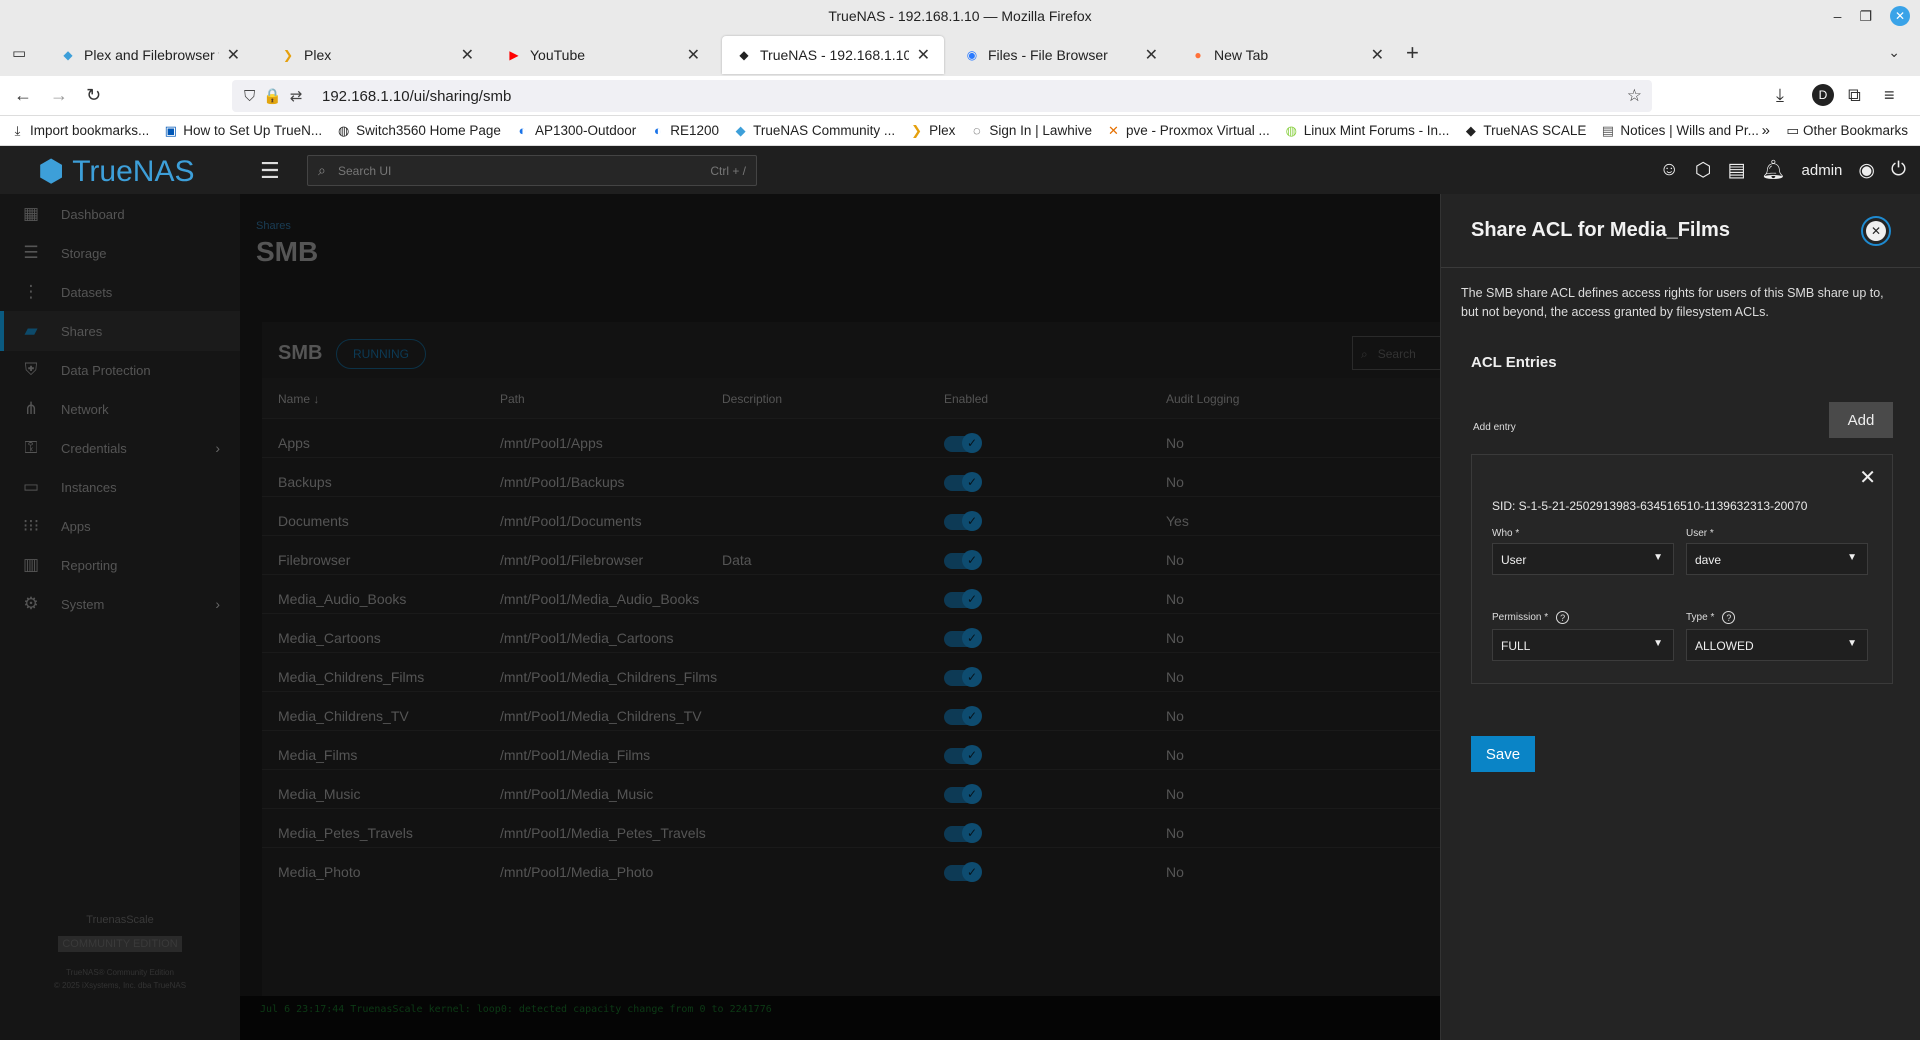  I want to click on sidebar-item-system: ⚙ System ›, so click(120, 604).